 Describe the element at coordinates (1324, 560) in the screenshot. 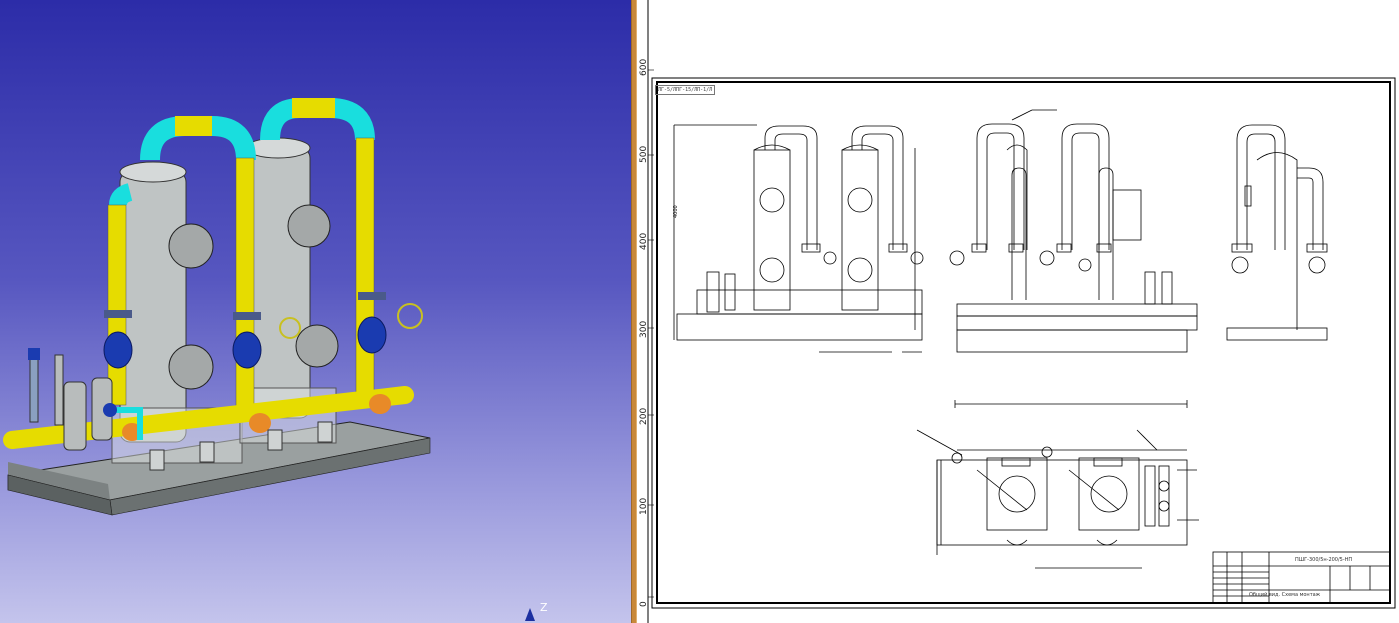

I see `title-block-designation: ПШГ-300/5н-200/5-НП` at that location.